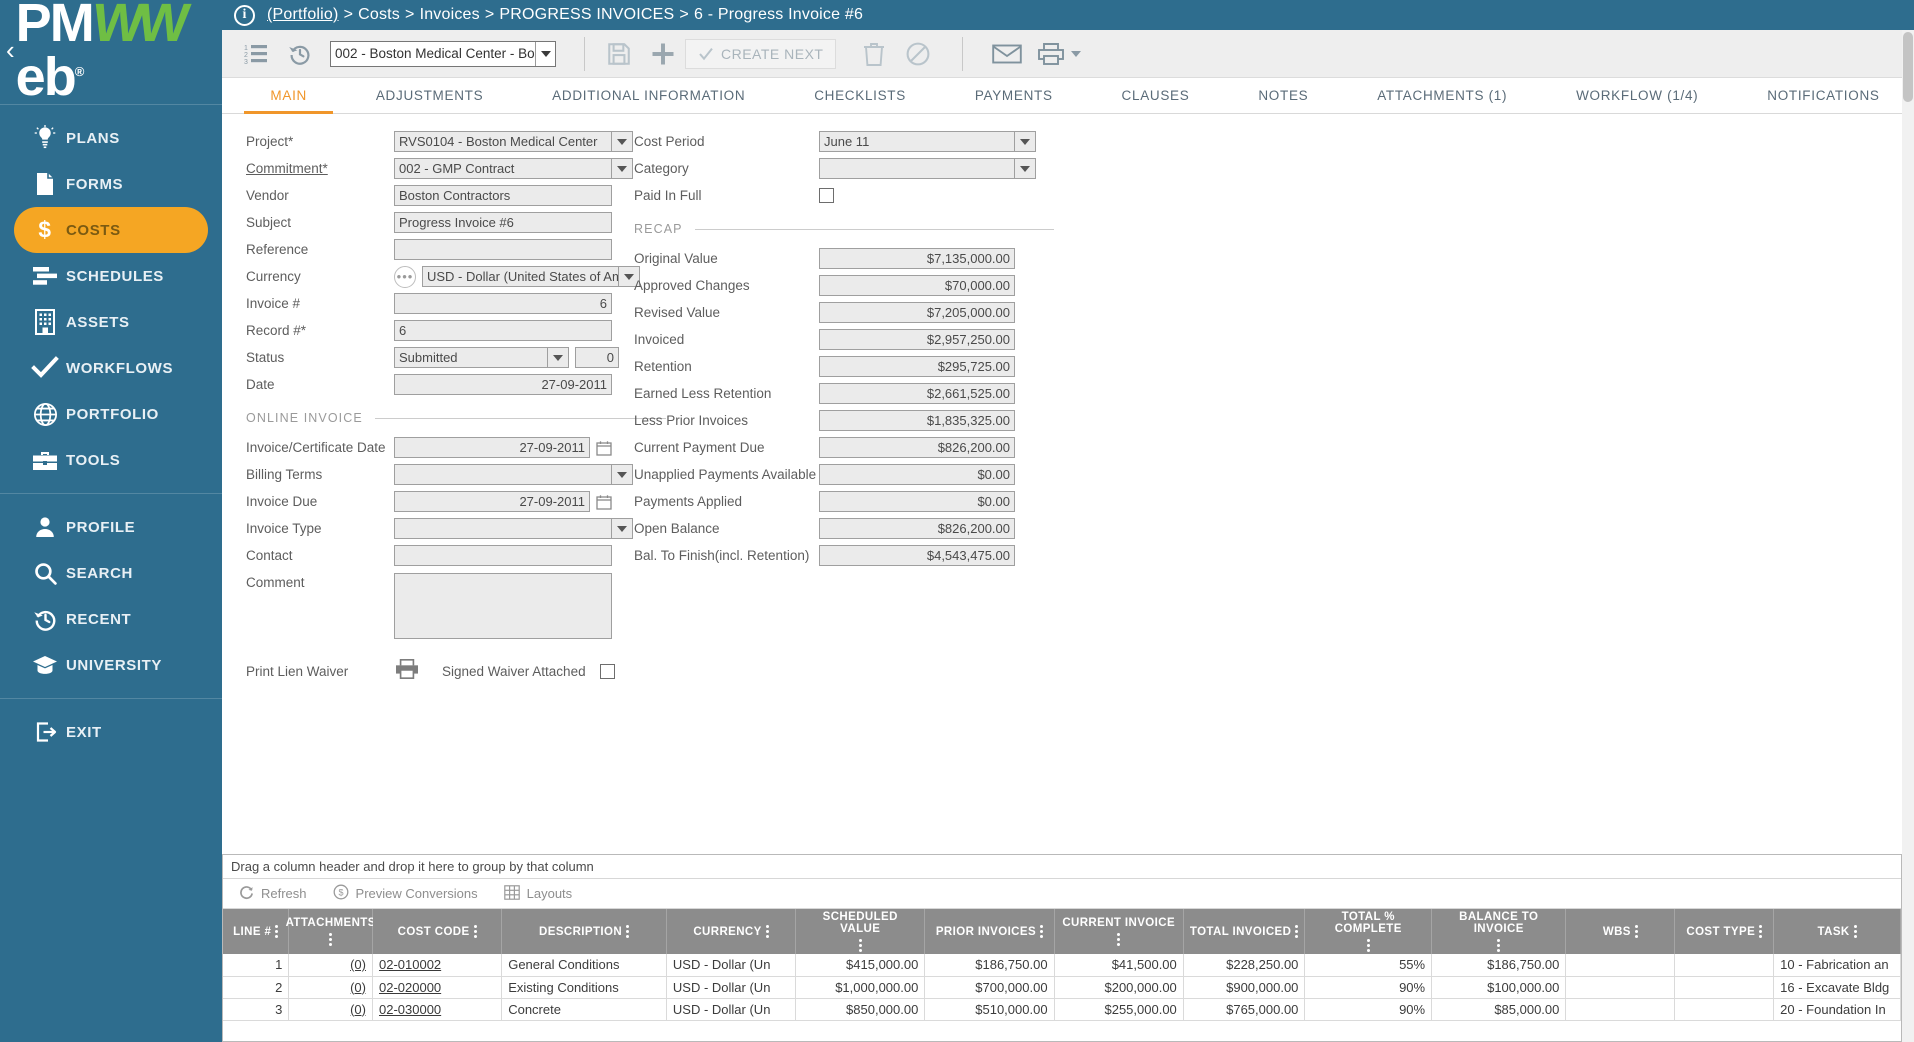 Image resolution: width=1914 pixels, height=1042 pixels. I want to click on invoice-type-field, so click(503, 528).